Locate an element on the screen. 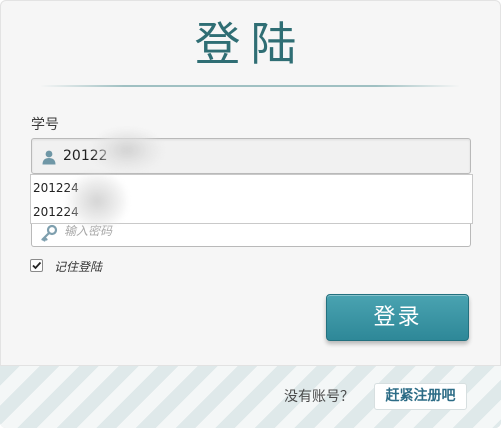  username-label: 学号 is located at coordinates (45, 125).